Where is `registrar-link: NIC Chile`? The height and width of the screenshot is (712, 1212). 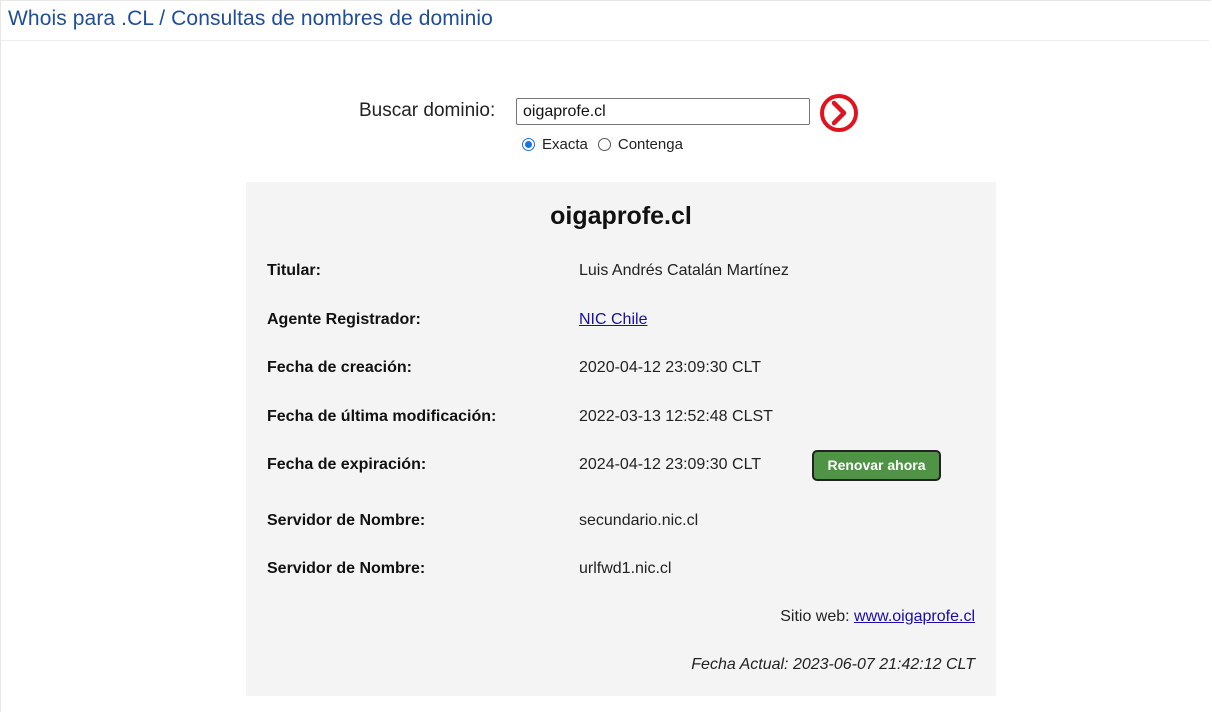 registrar-link: NIC Chile is located at coordinates (613, 319).